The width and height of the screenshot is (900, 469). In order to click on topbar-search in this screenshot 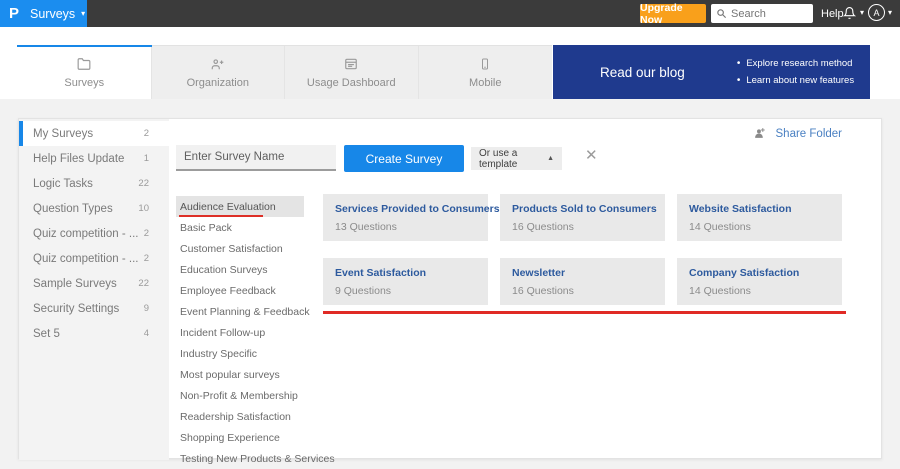, I will do `click(762, 13)`.